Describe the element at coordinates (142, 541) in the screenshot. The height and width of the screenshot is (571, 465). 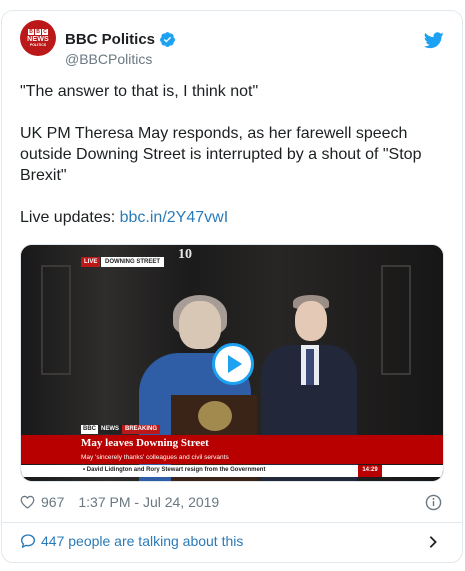
I see `talking-count-text: 447 people are talking about this` at that location.